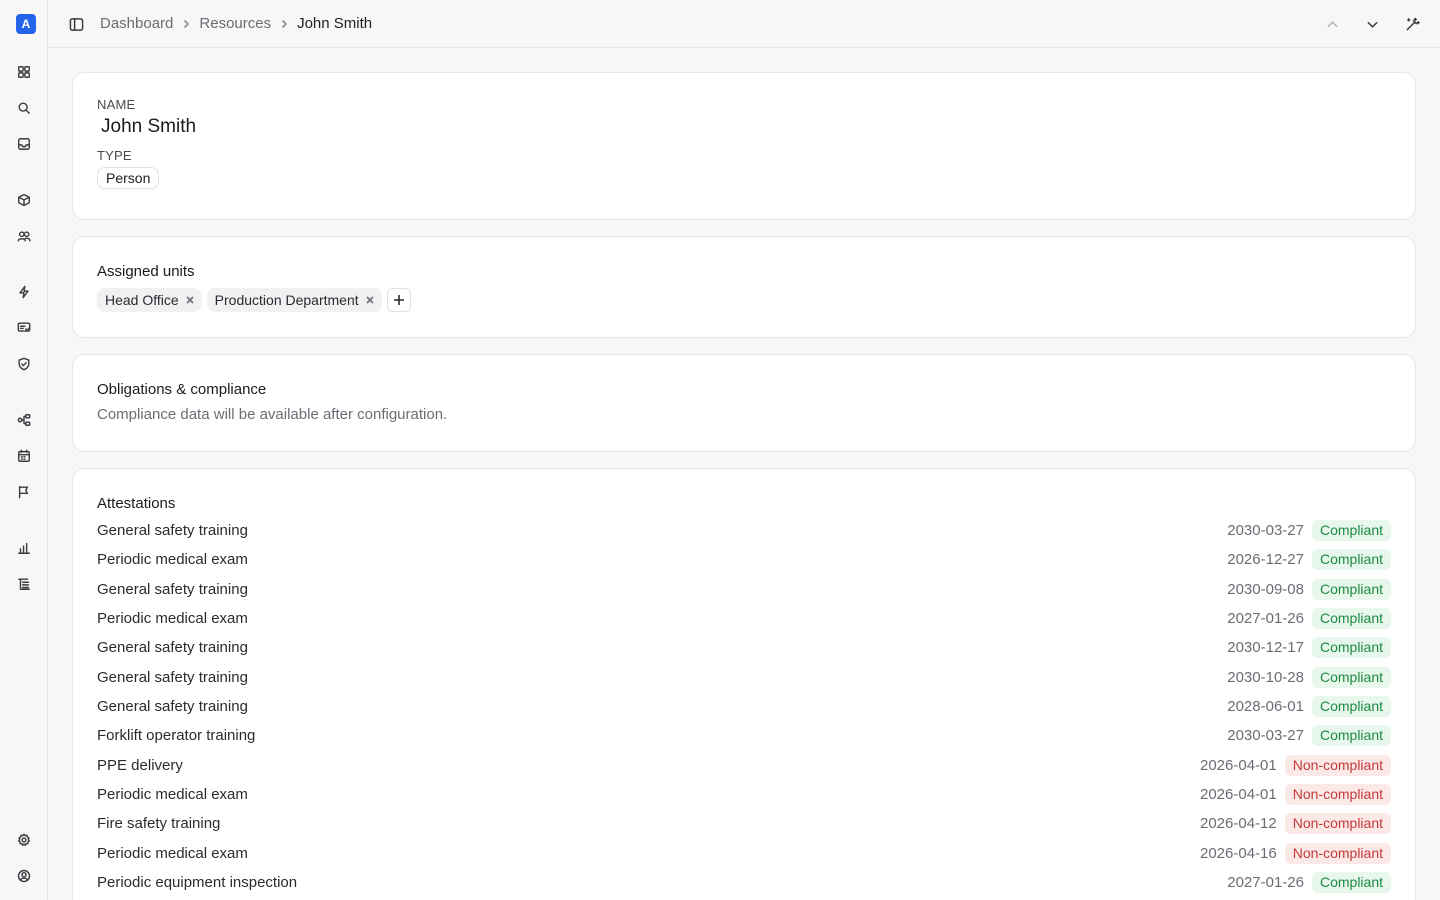 This screenshot has width=1440, height=900. Describe the element at coordinates (24, 548) in the screenshot. I see `bar-chart-icon` at that location.